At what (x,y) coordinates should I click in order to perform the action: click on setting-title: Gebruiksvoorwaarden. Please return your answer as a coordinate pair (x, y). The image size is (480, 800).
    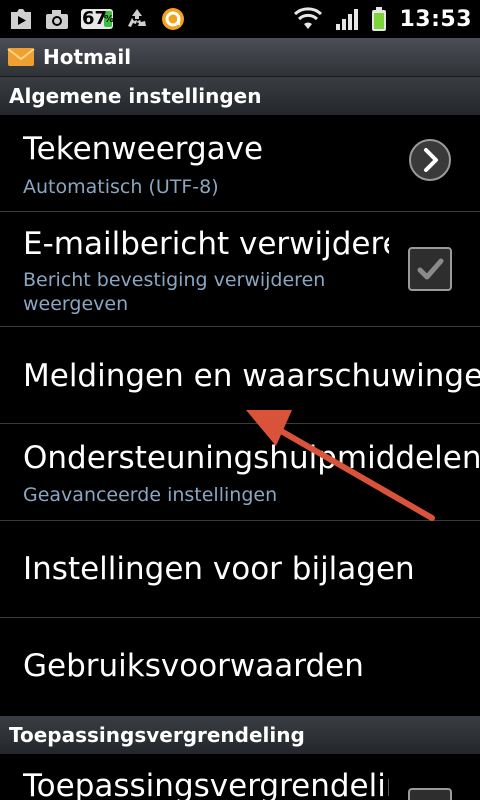
    Looking at the image, I should click on (193, 666).